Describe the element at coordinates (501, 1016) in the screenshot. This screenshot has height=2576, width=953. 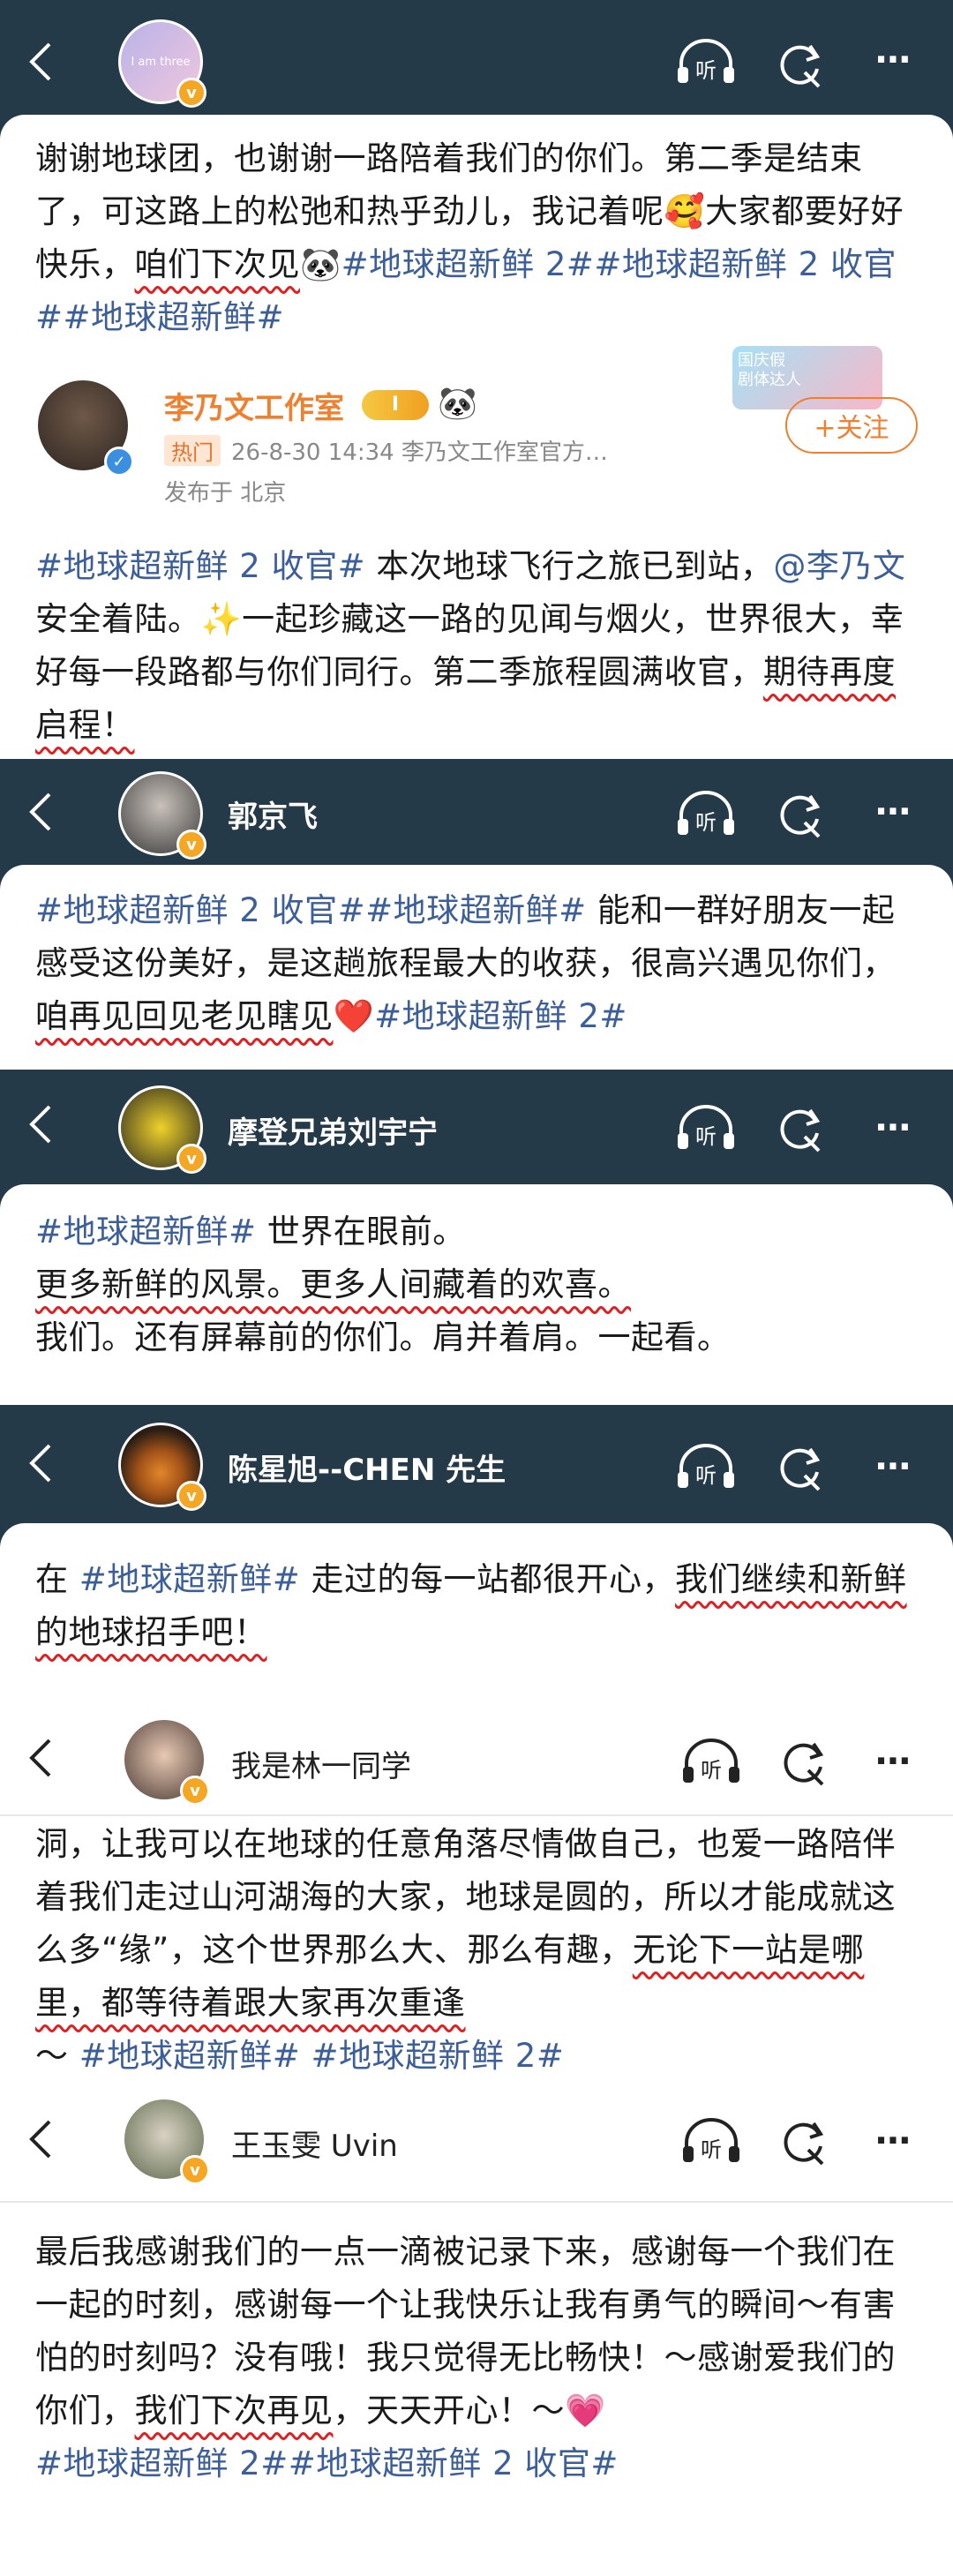
I see `hashtag-link: #地球超新鲜 2#` at that location.